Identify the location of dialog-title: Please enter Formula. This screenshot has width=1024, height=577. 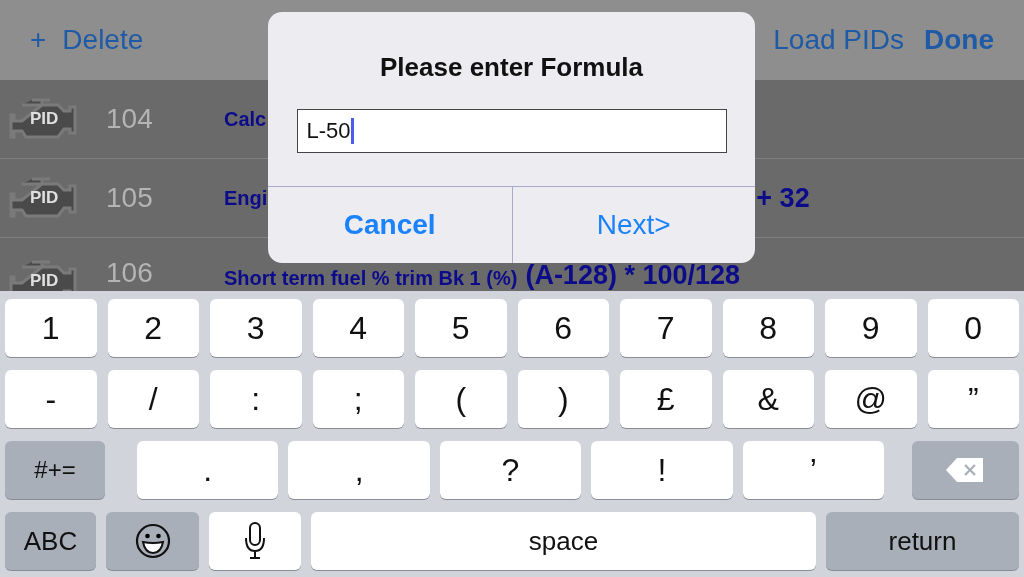
(511, 67).